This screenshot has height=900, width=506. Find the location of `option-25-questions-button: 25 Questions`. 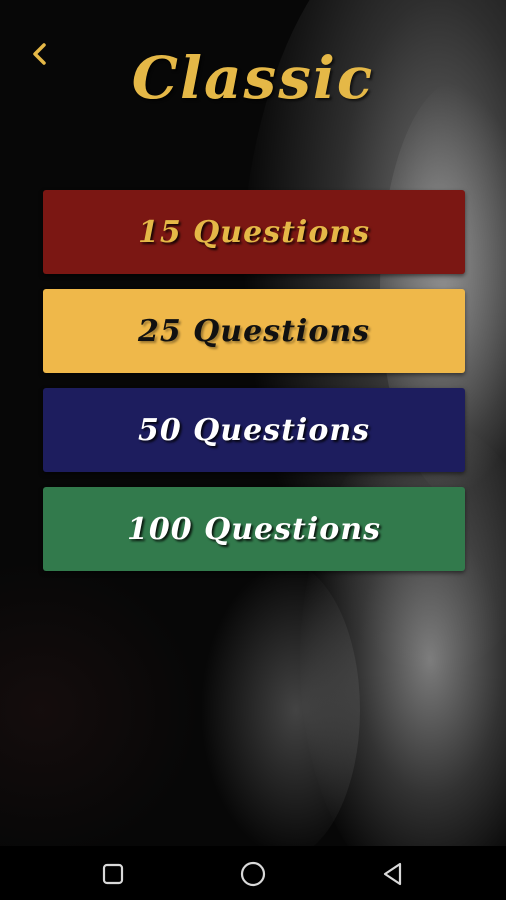

option-25-questions-button: 25 Questions is located at coordinates (254, 331).